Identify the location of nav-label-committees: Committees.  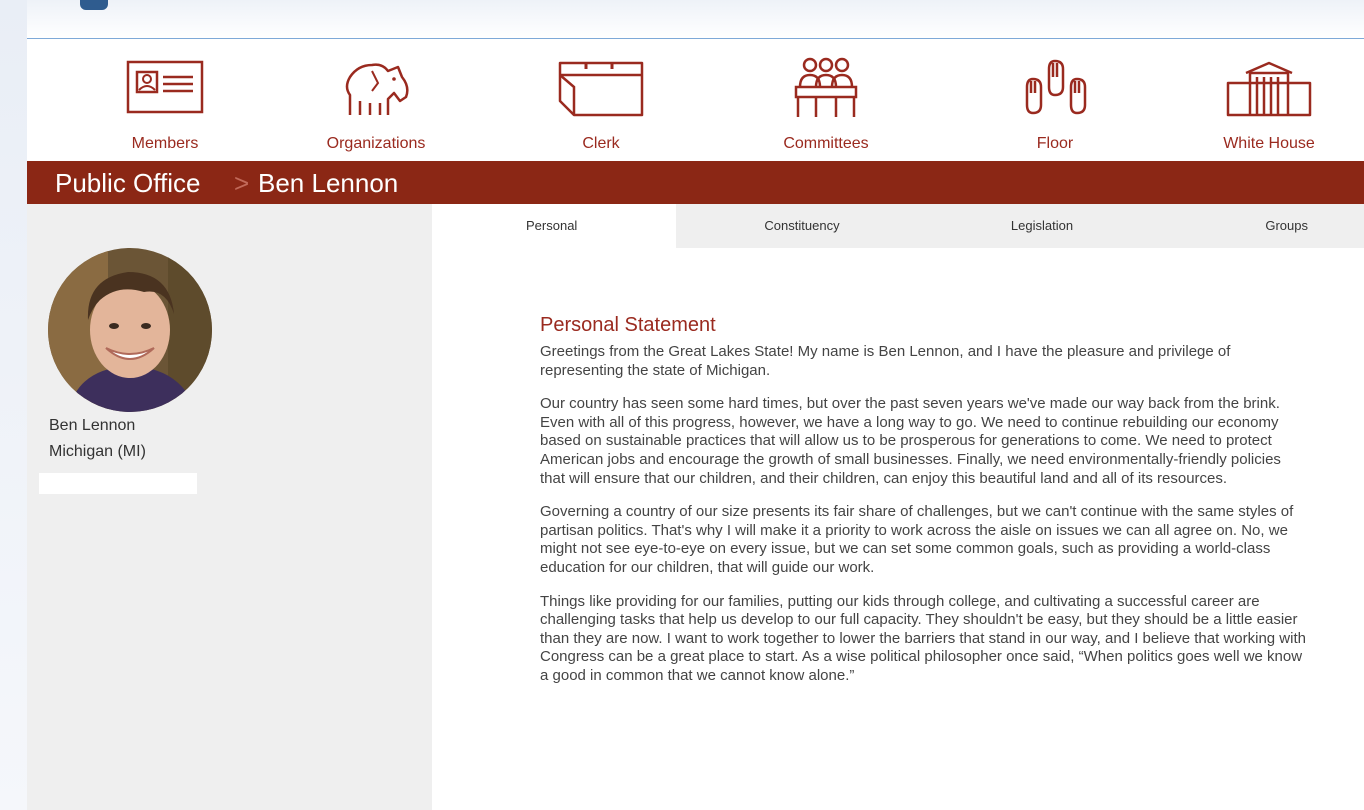
(826, 143).